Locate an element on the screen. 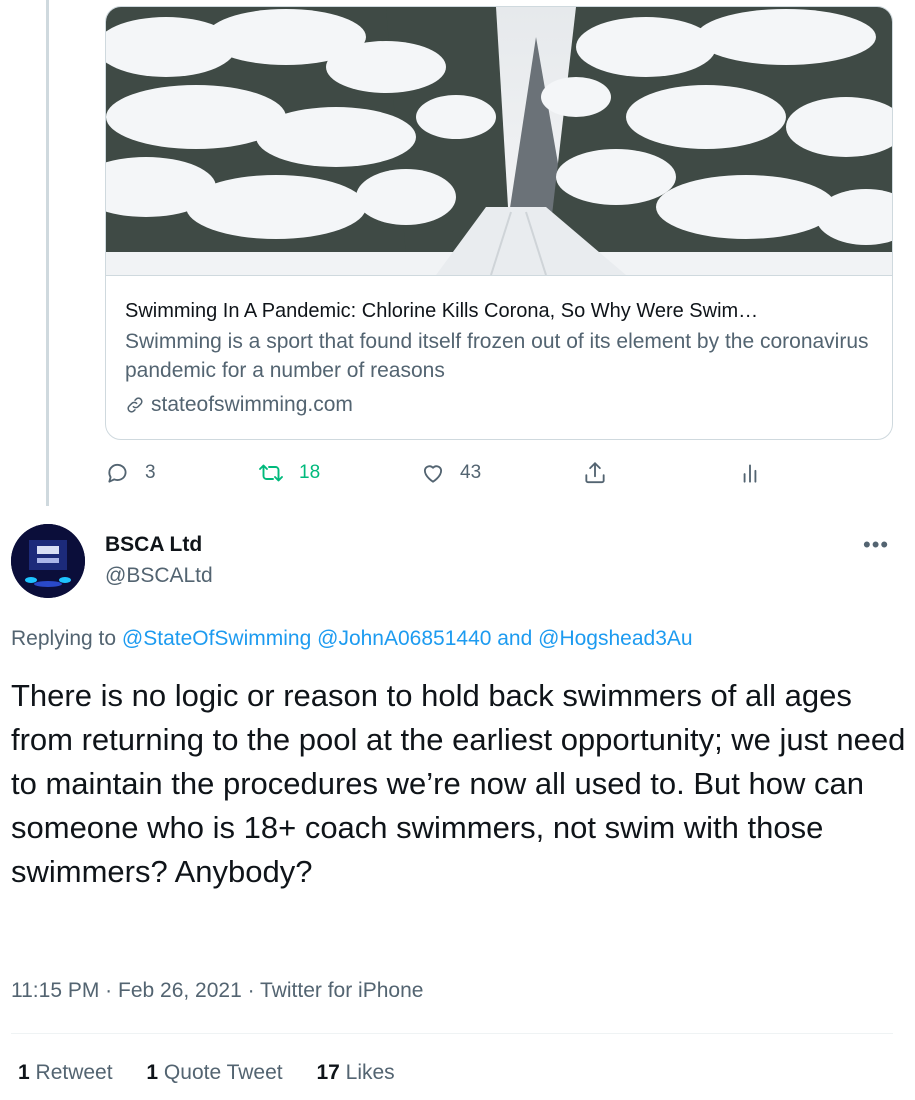 This screenshot has width=915, height=1100. likes-stat: 17 Likes is located at coordinates (355, 1072).